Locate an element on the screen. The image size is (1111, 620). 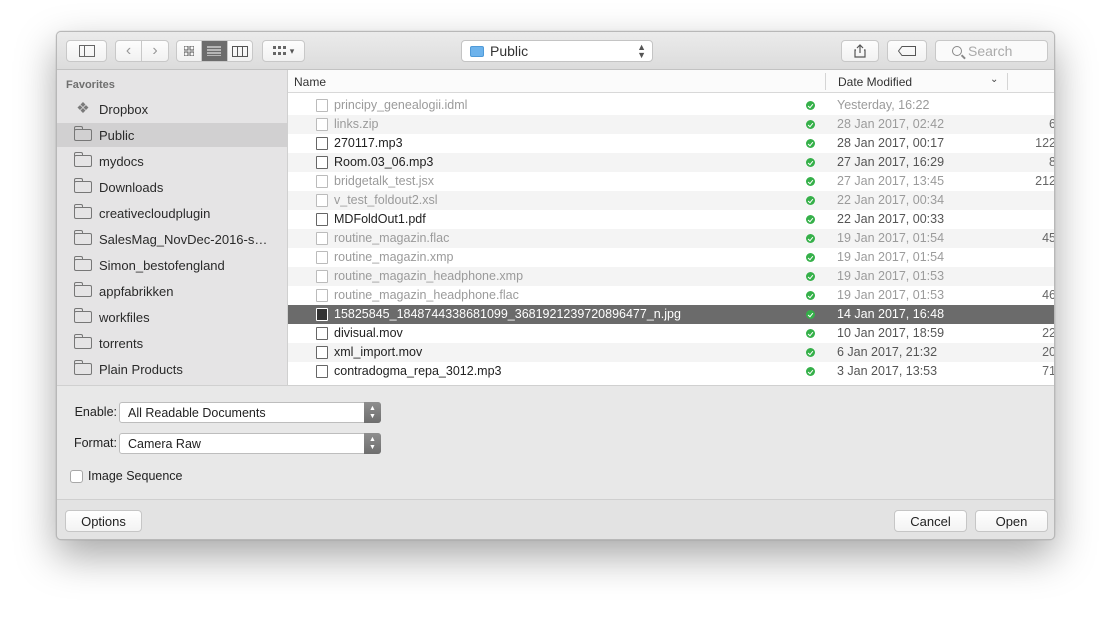
dropbox-icon: ❖ is located at coordinates (83, 108).